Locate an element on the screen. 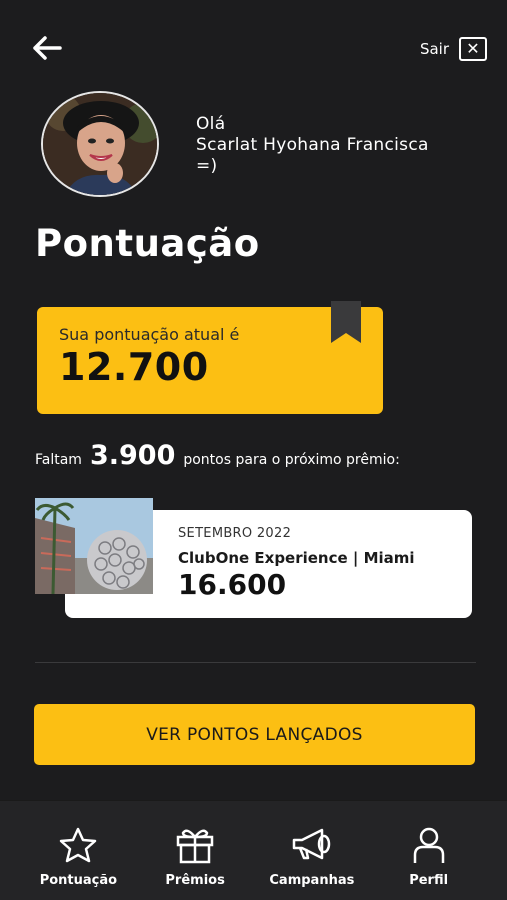  close-box-icon: ✕ is located at coordinates (473, 49).